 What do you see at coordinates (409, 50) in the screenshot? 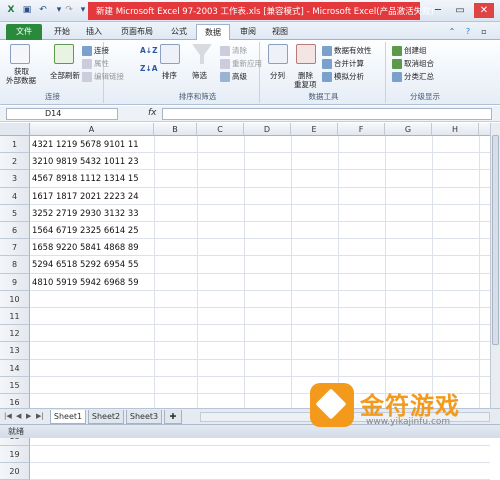
I see `group-button: 创建组` at bounding box center [409, 50].